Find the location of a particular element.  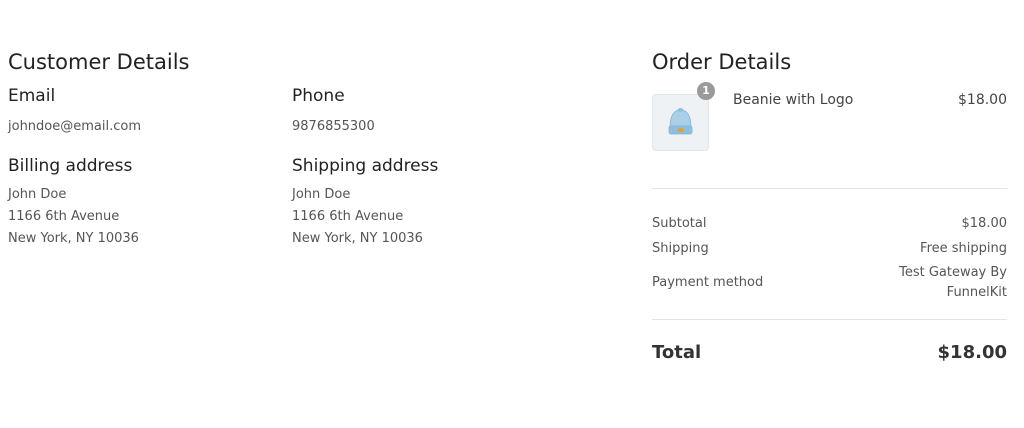

quantity-badge: 1 is located at coordinates (706, 91).